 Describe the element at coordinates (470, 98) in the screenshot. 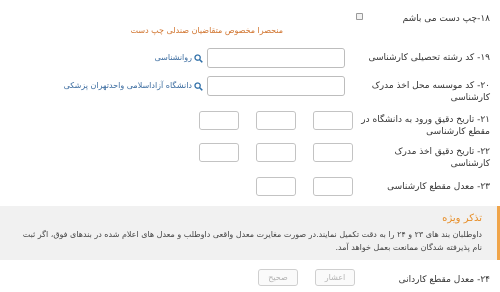

I see `q20-label-line2: کارشناسی` at that location.